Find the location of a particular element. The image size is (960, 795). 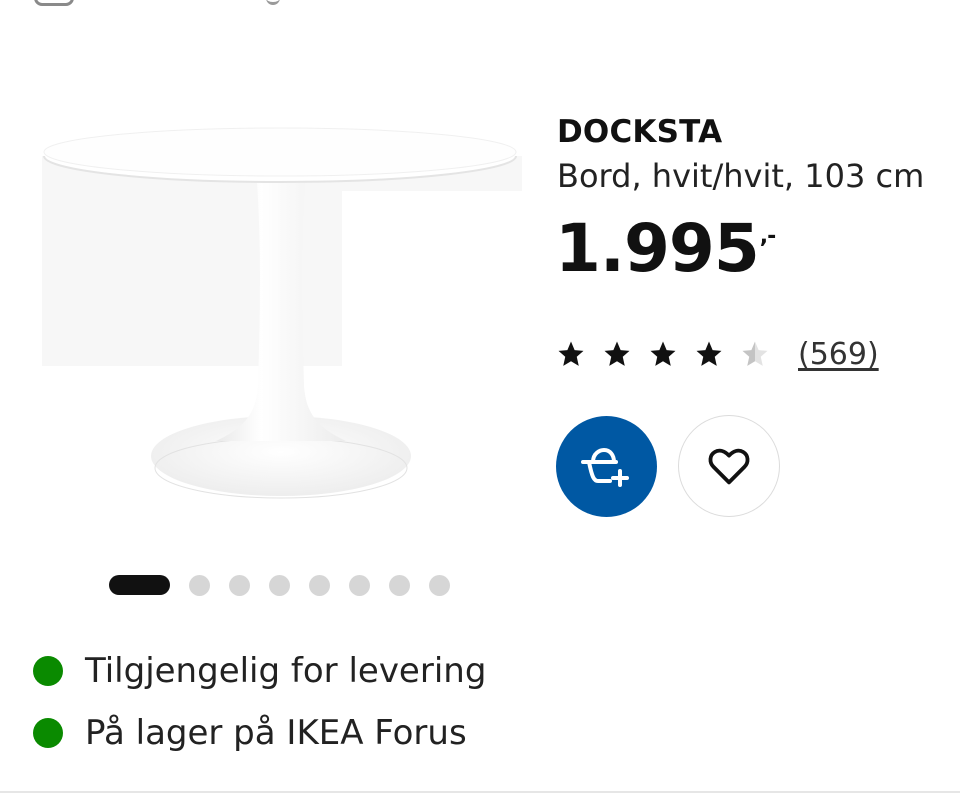

cut-off-text is located at coordinates (273, 2).